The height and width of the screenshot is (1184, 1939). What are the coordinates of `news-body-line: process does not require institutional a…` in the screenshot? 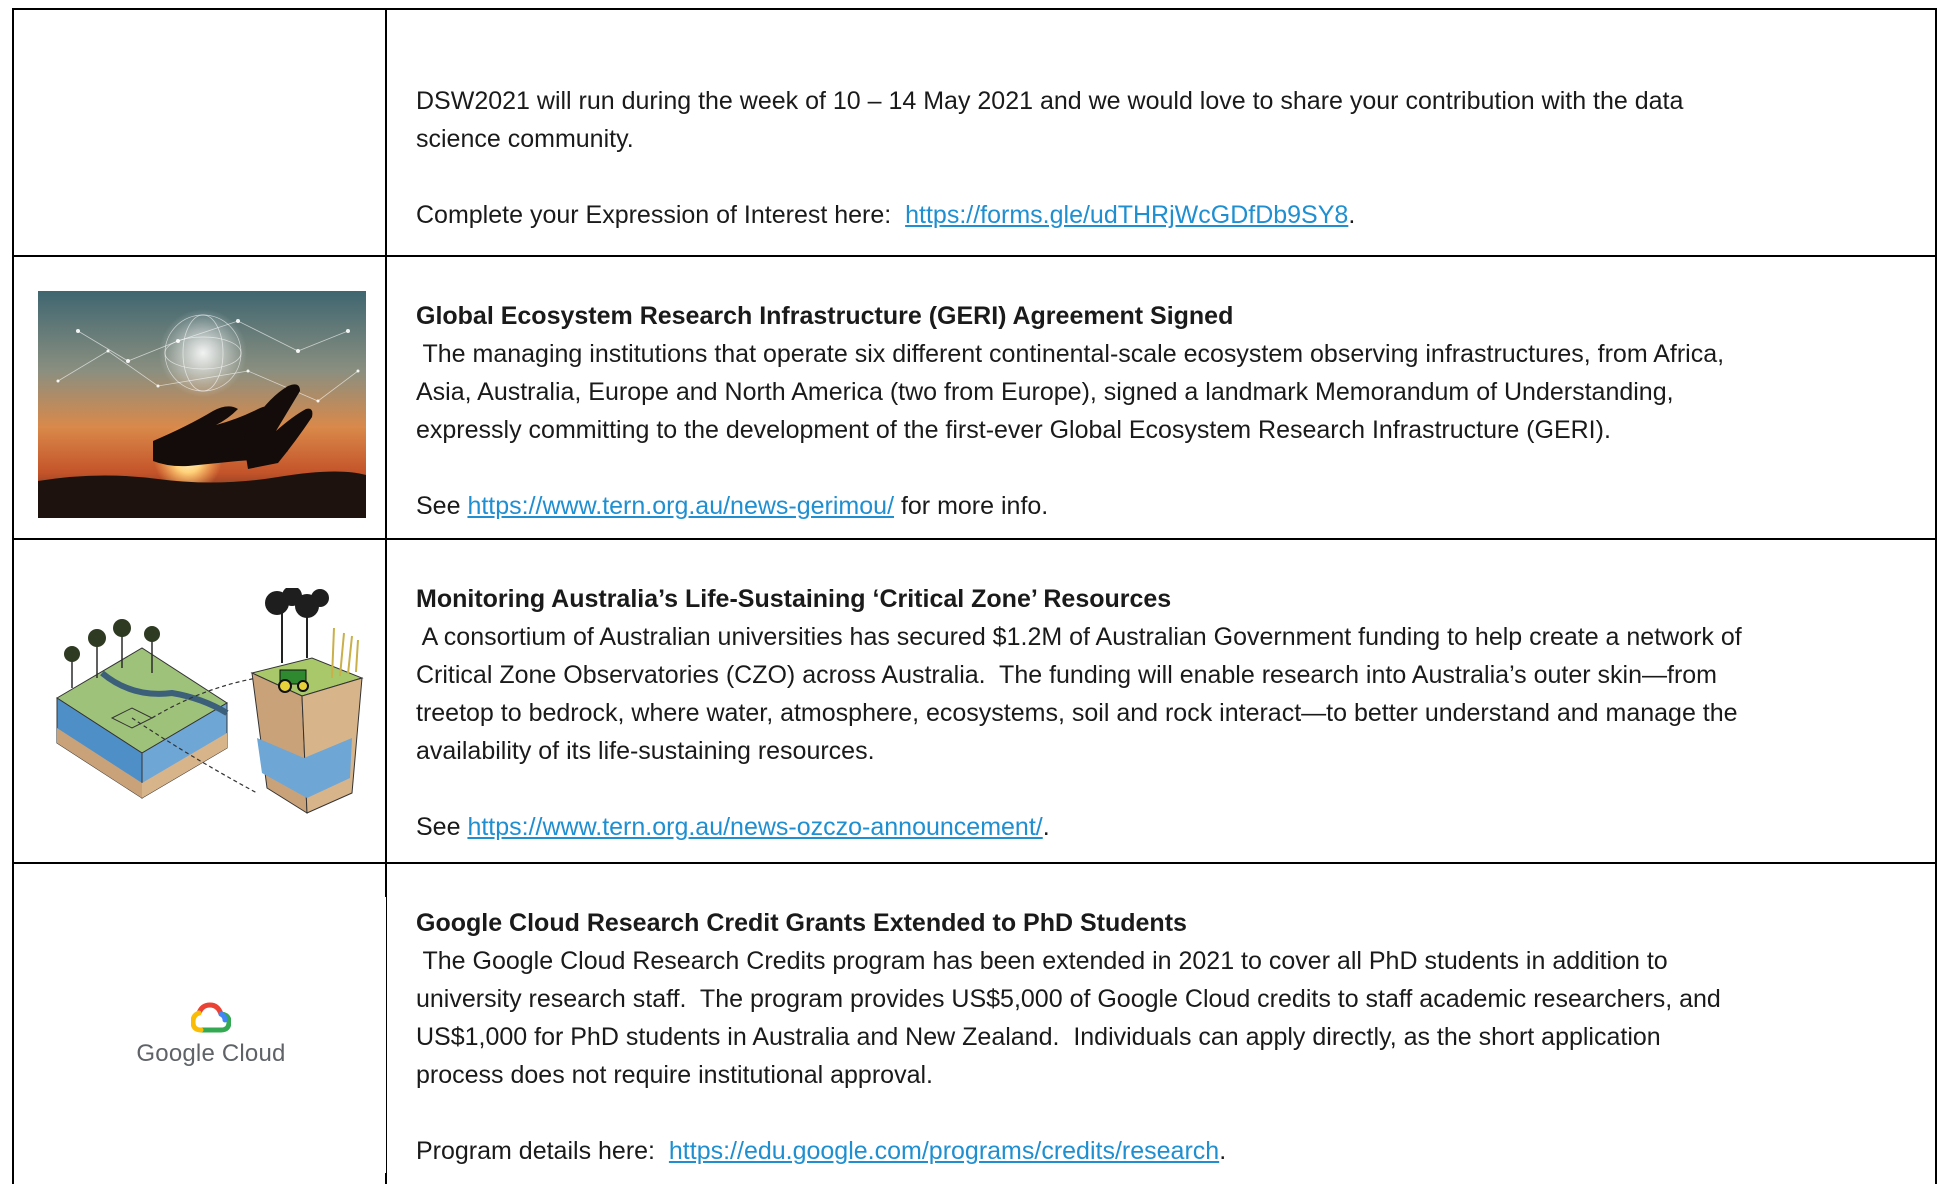 It's located at (674, 1075).